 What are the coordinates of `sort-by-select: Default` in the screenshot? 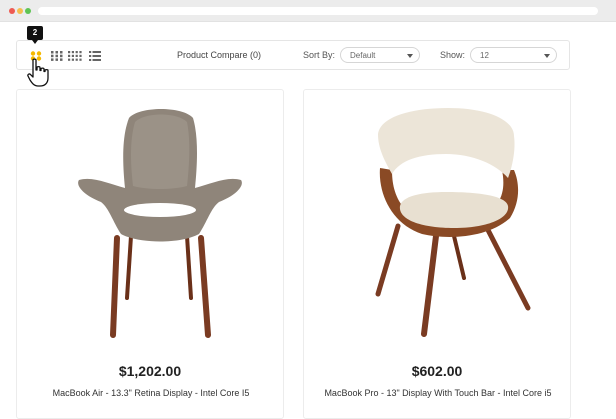 It's located at (380, 55).